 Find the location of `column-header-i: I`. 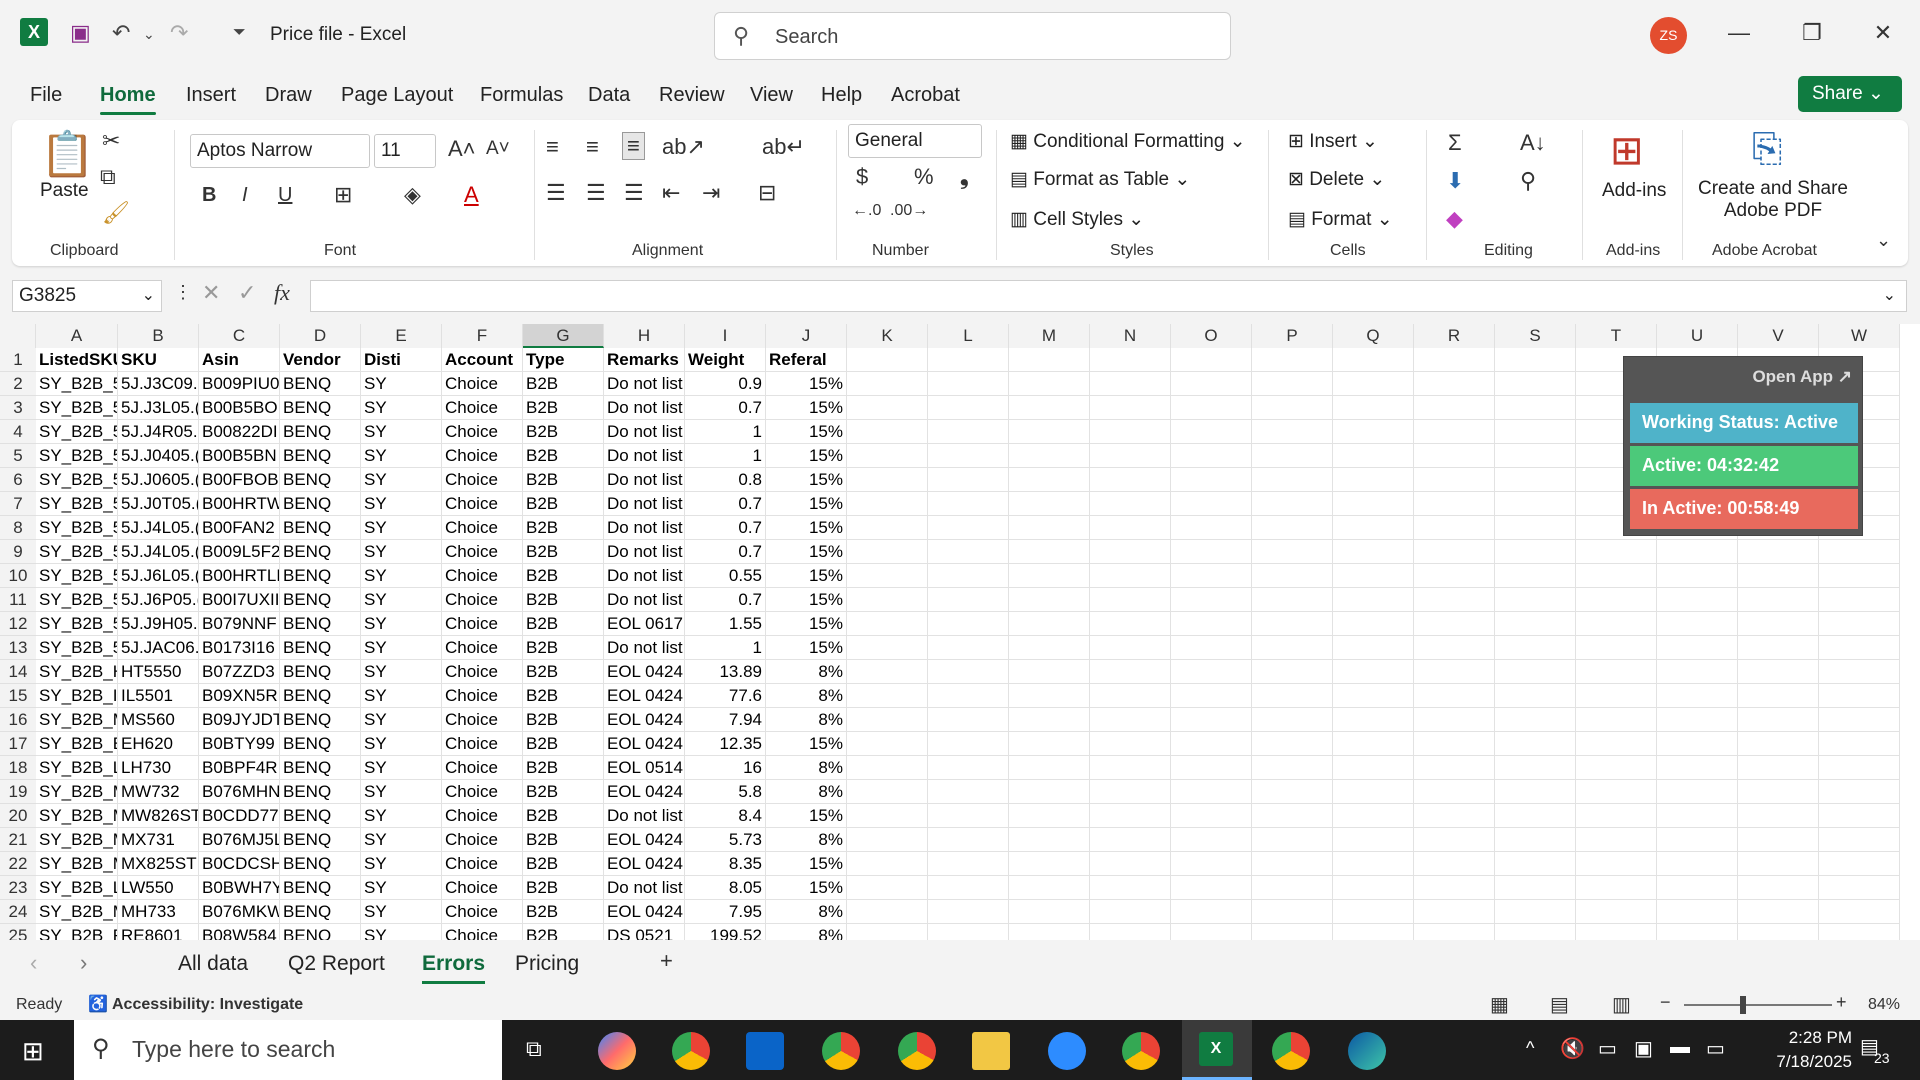

column-header-i: I is located at coordinates (725, 336).